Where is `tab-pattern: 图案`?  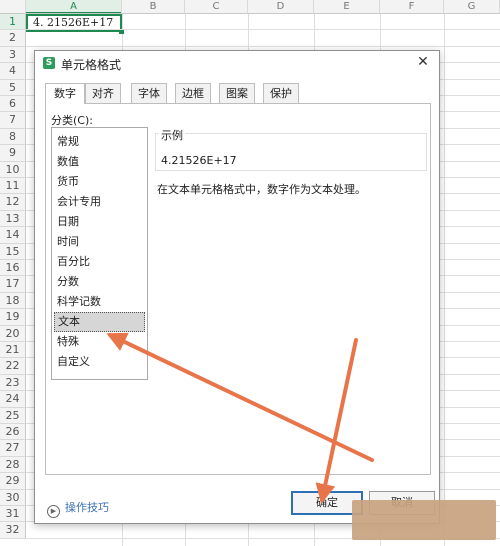 tab-pattern: 图案 is located at coordinates (237, 93).